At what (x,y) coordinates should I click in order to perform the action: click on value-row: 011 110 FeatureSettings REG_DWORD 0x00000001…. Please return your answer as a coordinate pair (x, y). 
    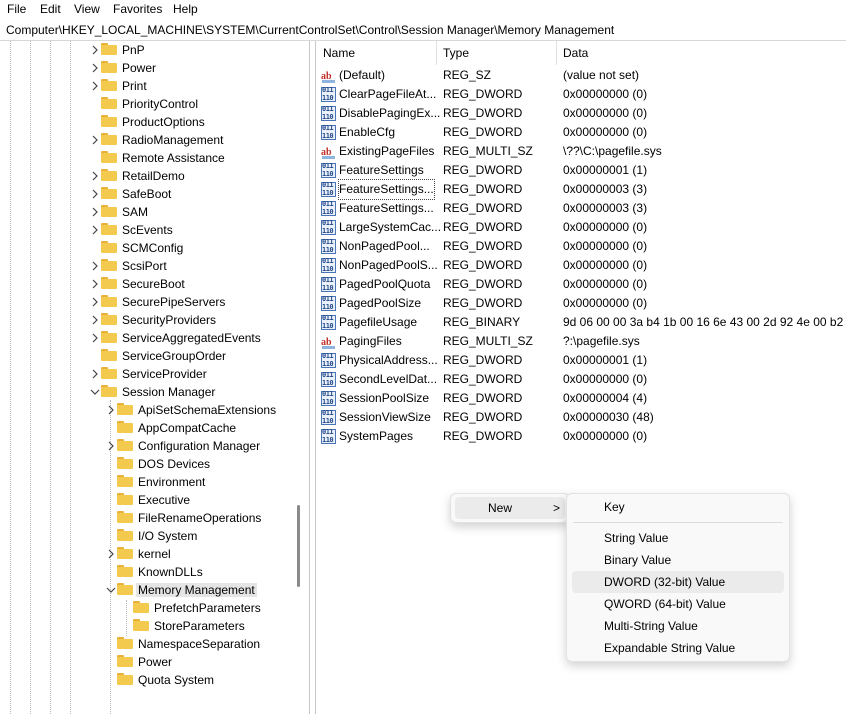
    Looking at the image, I should click on (581, 170).